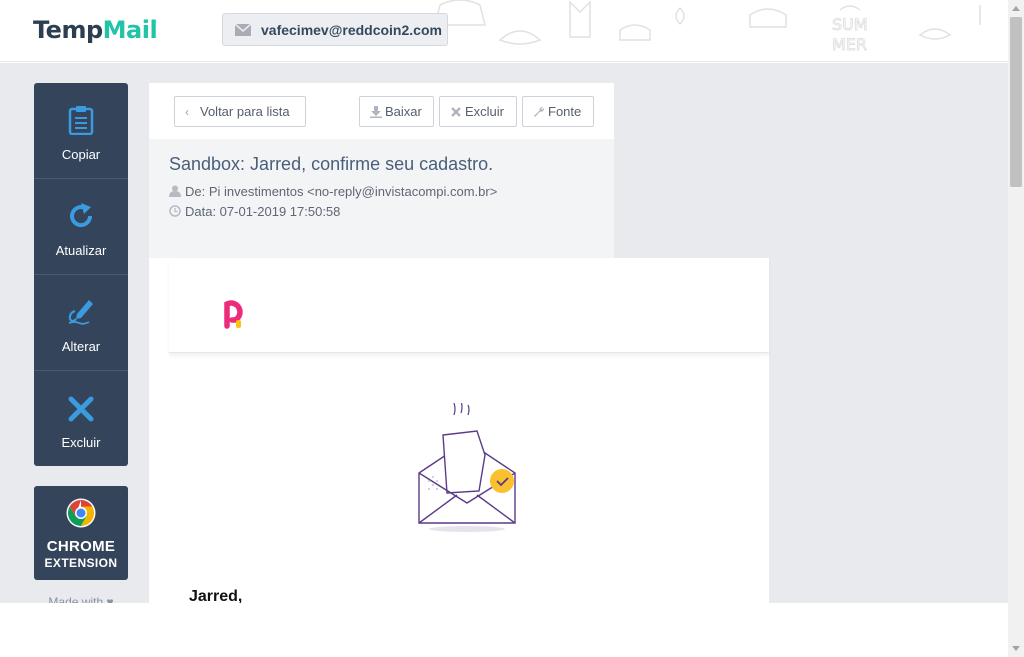  I want to click on wrench-icon, so click(539, 111).